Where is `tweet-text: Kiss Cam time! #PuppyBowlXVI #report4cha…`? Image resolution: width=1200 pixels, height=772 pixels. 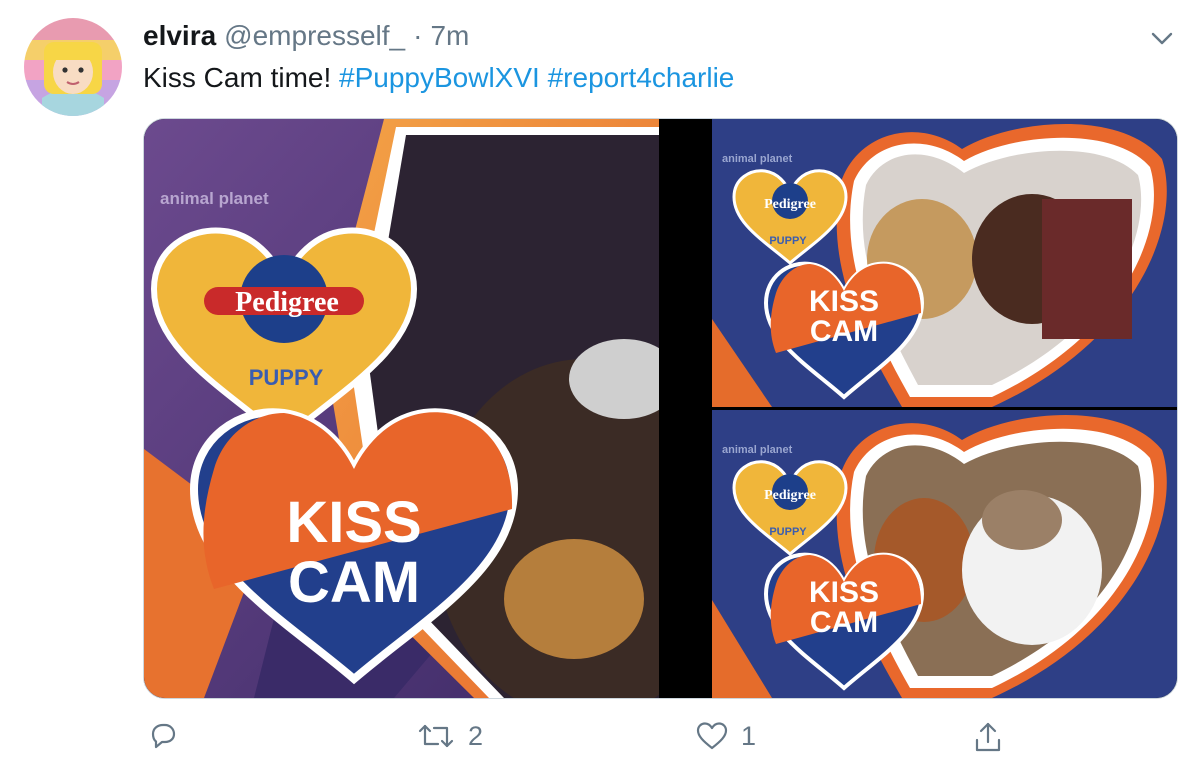 tweet-text: Kiss Cam time! #PuppyBowlXVI #report4cha… is located at coordinates (438, 78).